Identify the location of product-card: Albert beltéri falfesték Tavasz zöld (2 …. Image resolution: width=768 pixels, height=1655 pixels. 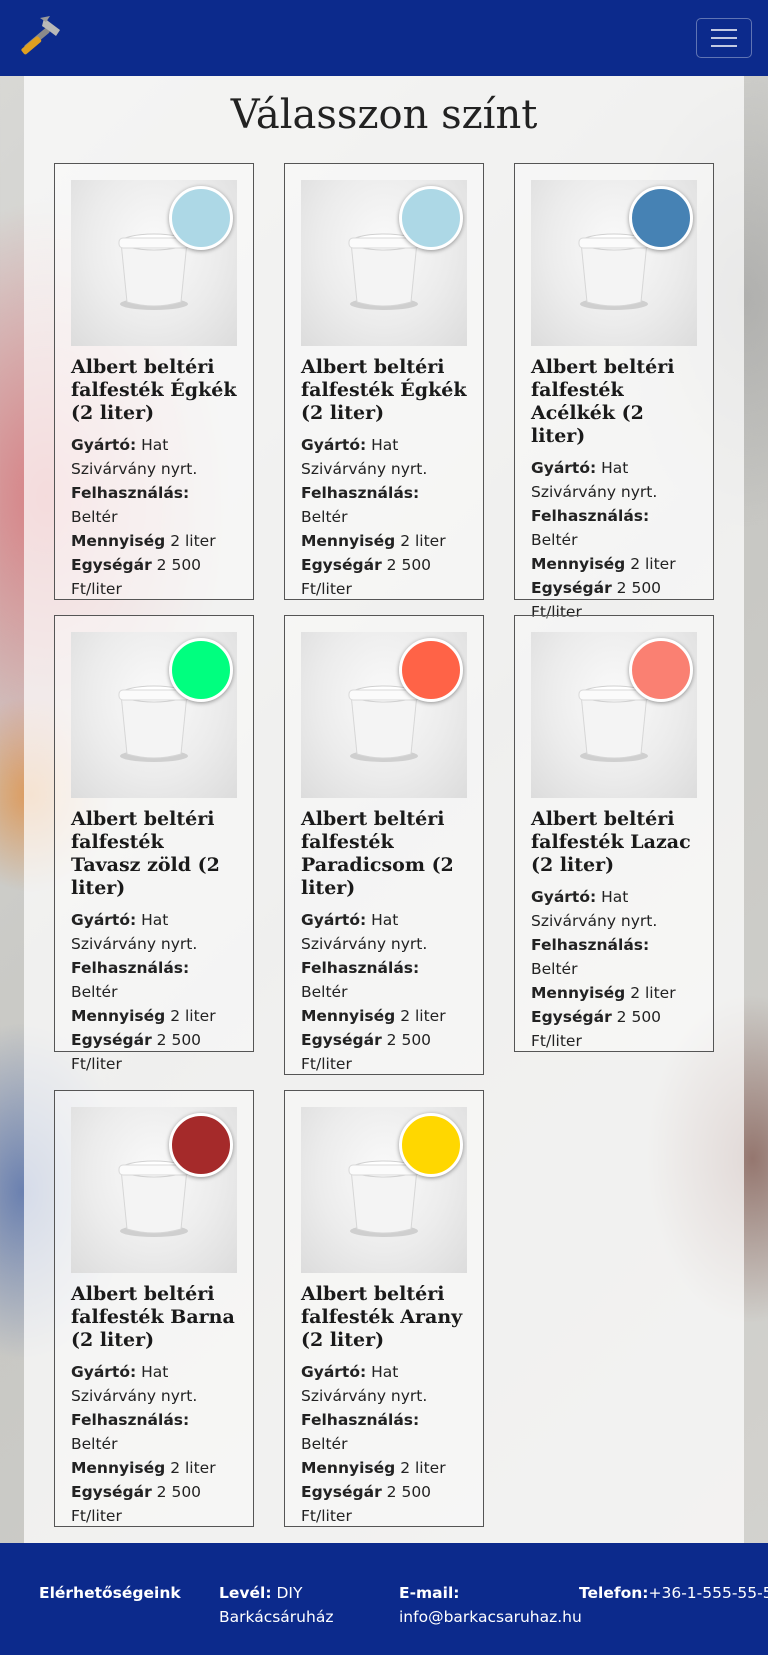
(154, 844).